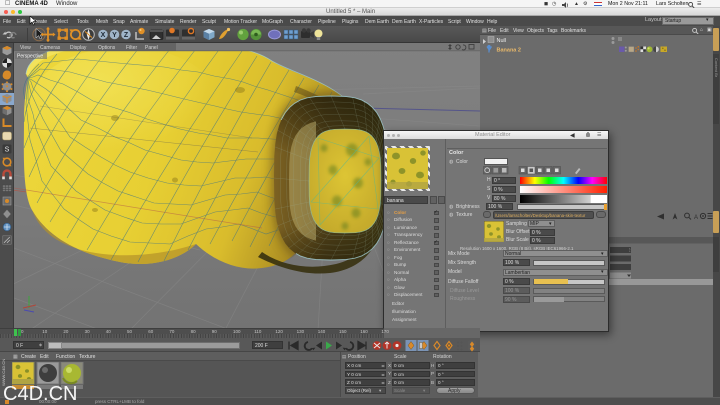 The width and height of the screenshot is (720, 405). What do you see at coordinates (131, 48) in the screenshot?
I see `svg-text: Filter` at bounding box center [131, 48].